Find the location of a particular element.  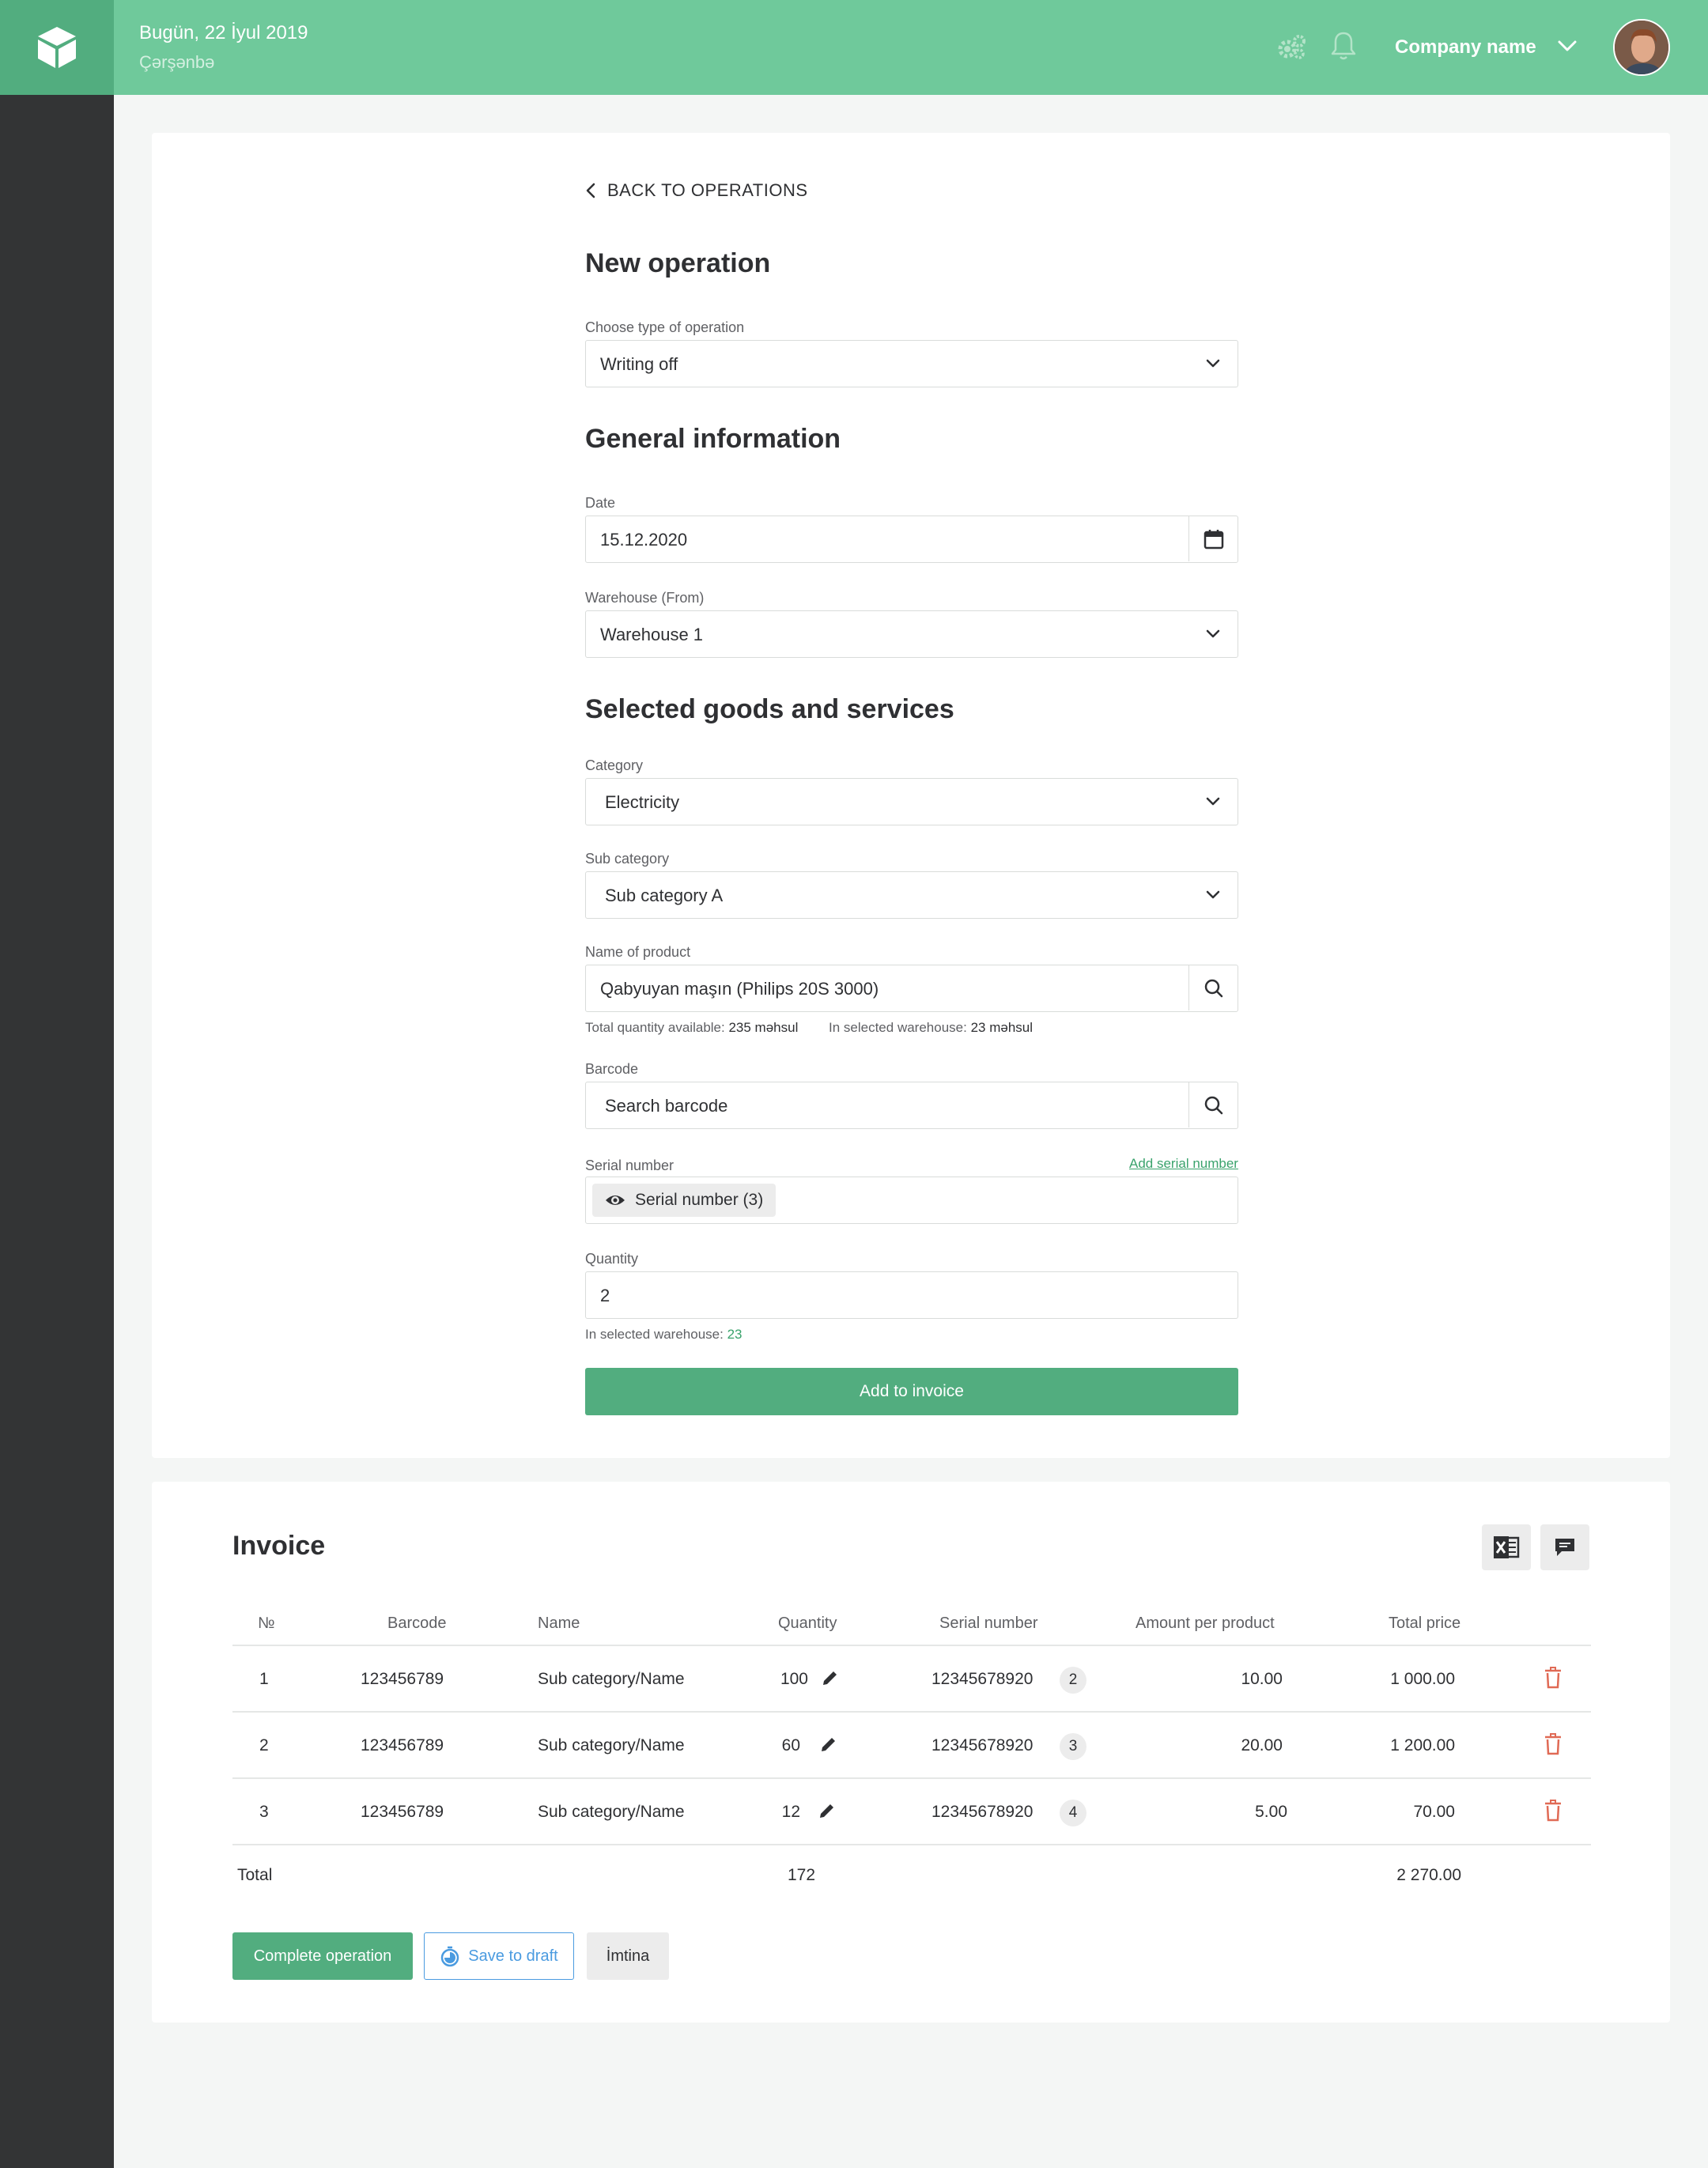

operation-type-label: Choose type of operation is located at coordinates (665, 327).